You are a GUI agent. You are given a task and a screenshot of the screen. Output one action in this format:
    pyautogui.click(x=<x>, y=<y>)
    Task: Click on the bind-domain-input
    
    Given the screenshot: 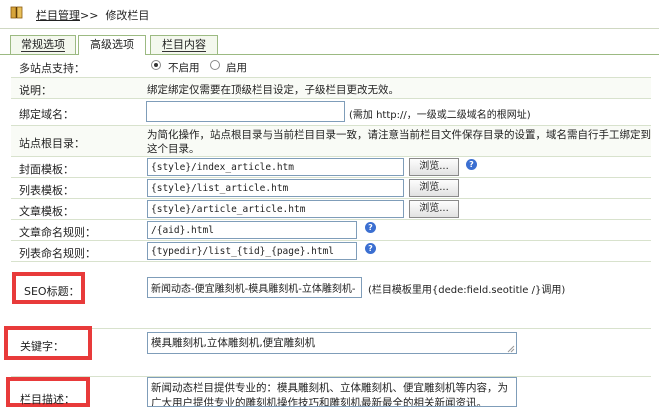 What is the action you would take?
    pyautogui.click(x=245, y=111)
    